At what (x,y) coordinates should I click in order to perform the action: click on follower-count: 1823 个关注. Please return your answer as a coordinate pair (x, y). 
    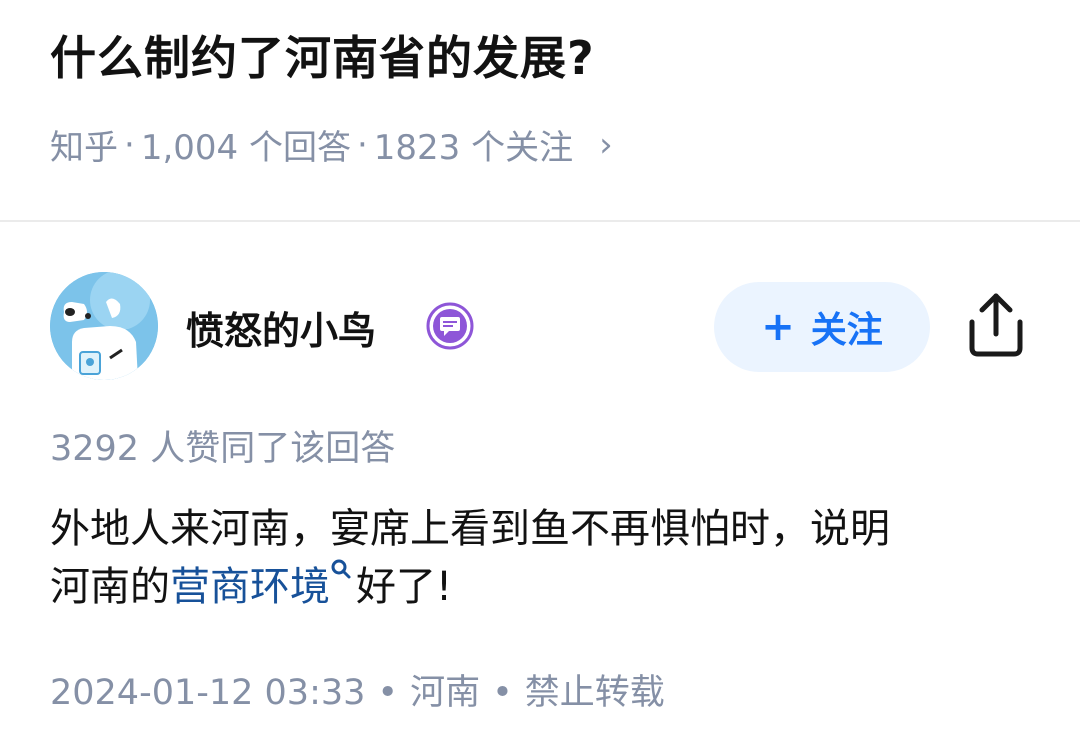
    Looking at the image, I should click on (473, 148).